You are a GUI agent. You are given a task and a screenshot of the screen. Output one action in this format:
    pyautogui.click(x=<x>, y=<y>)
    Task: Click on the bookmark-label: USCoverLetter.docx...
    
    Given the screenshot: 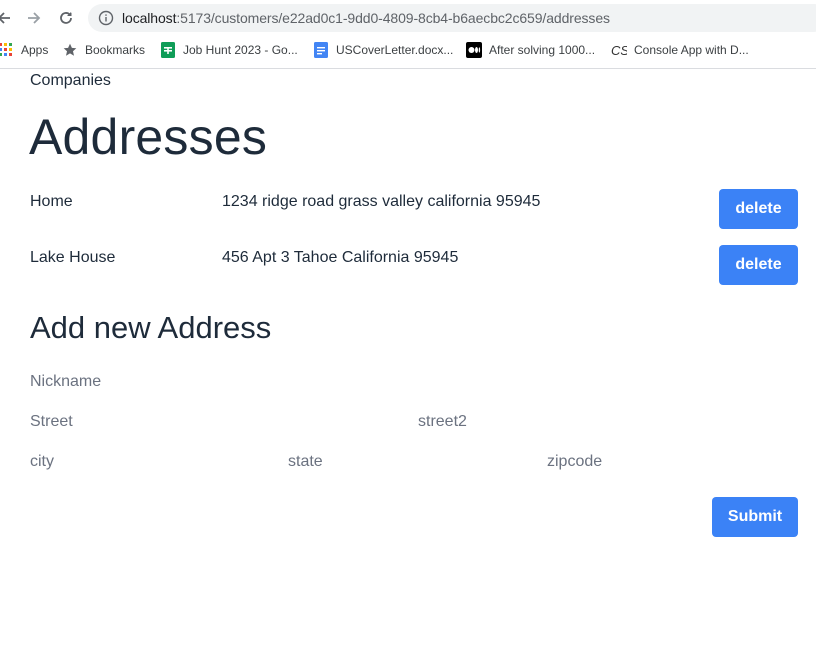 What is the action you would take?
    pyautogui.click(x=395, y=50)
    